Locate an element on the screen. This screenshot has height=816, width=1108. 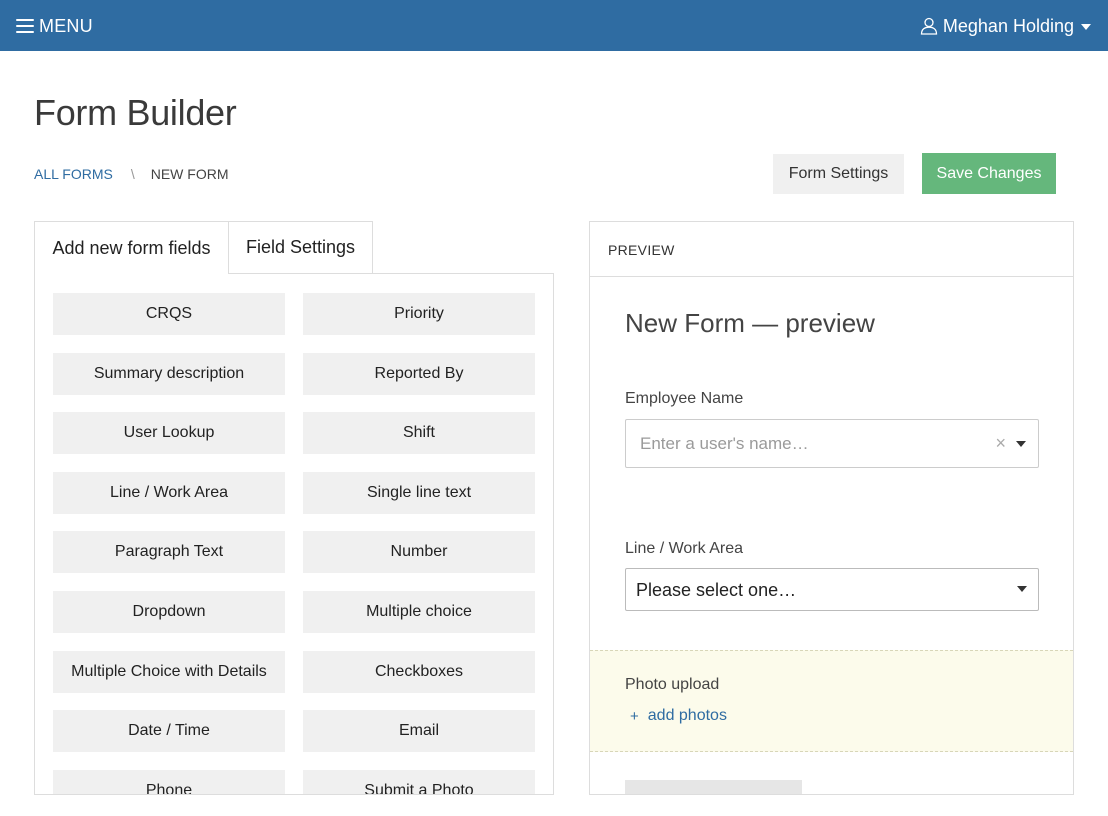
employee-name-label: Employee Name is located at coordinates (684, 398).